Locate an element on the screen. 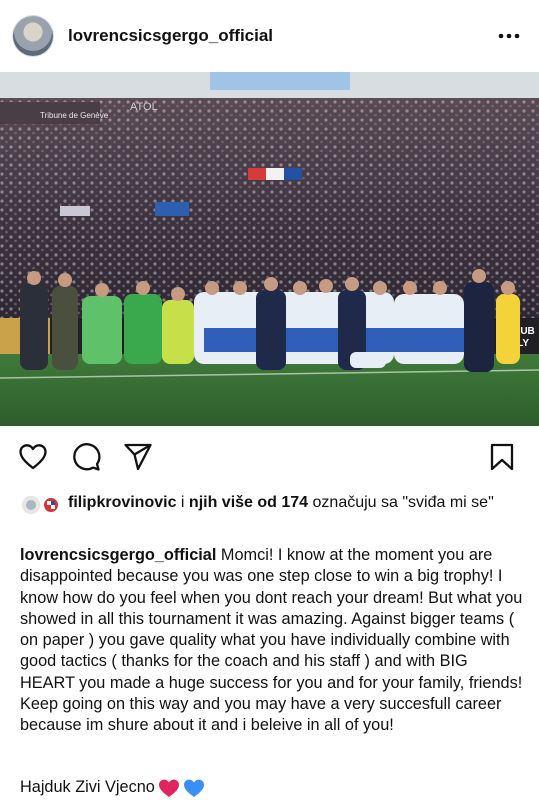 This screenshot has width=539, height=800. closing-text: Hajduk Zivi Vjecno is located at coordinates (87, 787).